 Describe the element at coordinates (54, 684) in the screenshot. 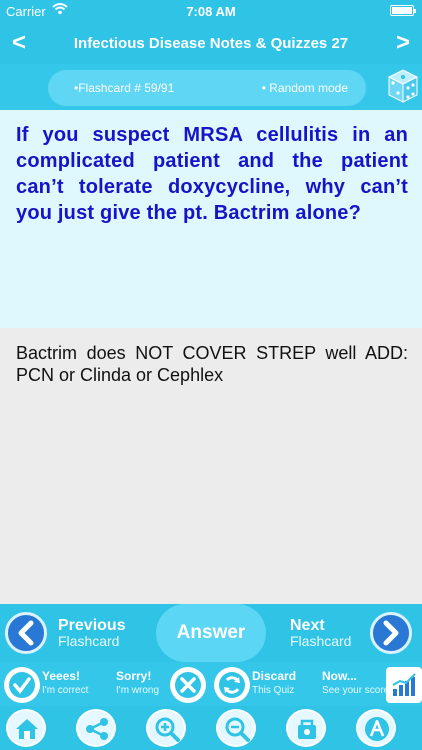

I see `correct-button: Yeees! I'm correct` at that location.